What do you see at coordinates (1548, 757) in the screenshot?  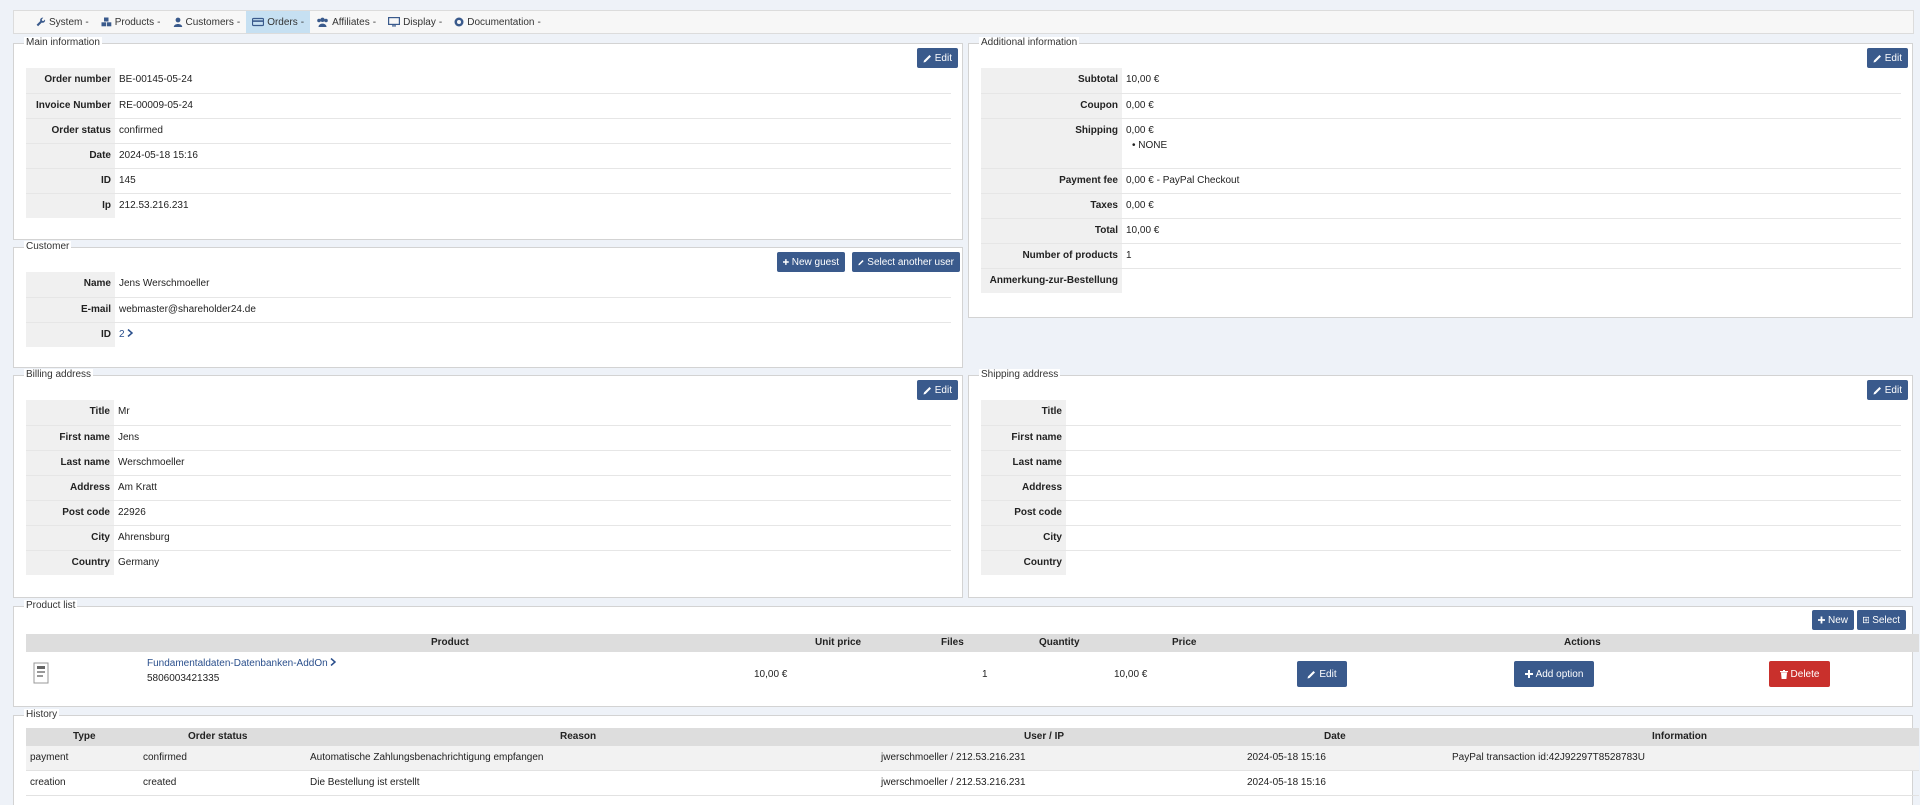 I see `history-info: PayPal transaction id:42J92297T8528783U` at bounding box center [1548, 757].